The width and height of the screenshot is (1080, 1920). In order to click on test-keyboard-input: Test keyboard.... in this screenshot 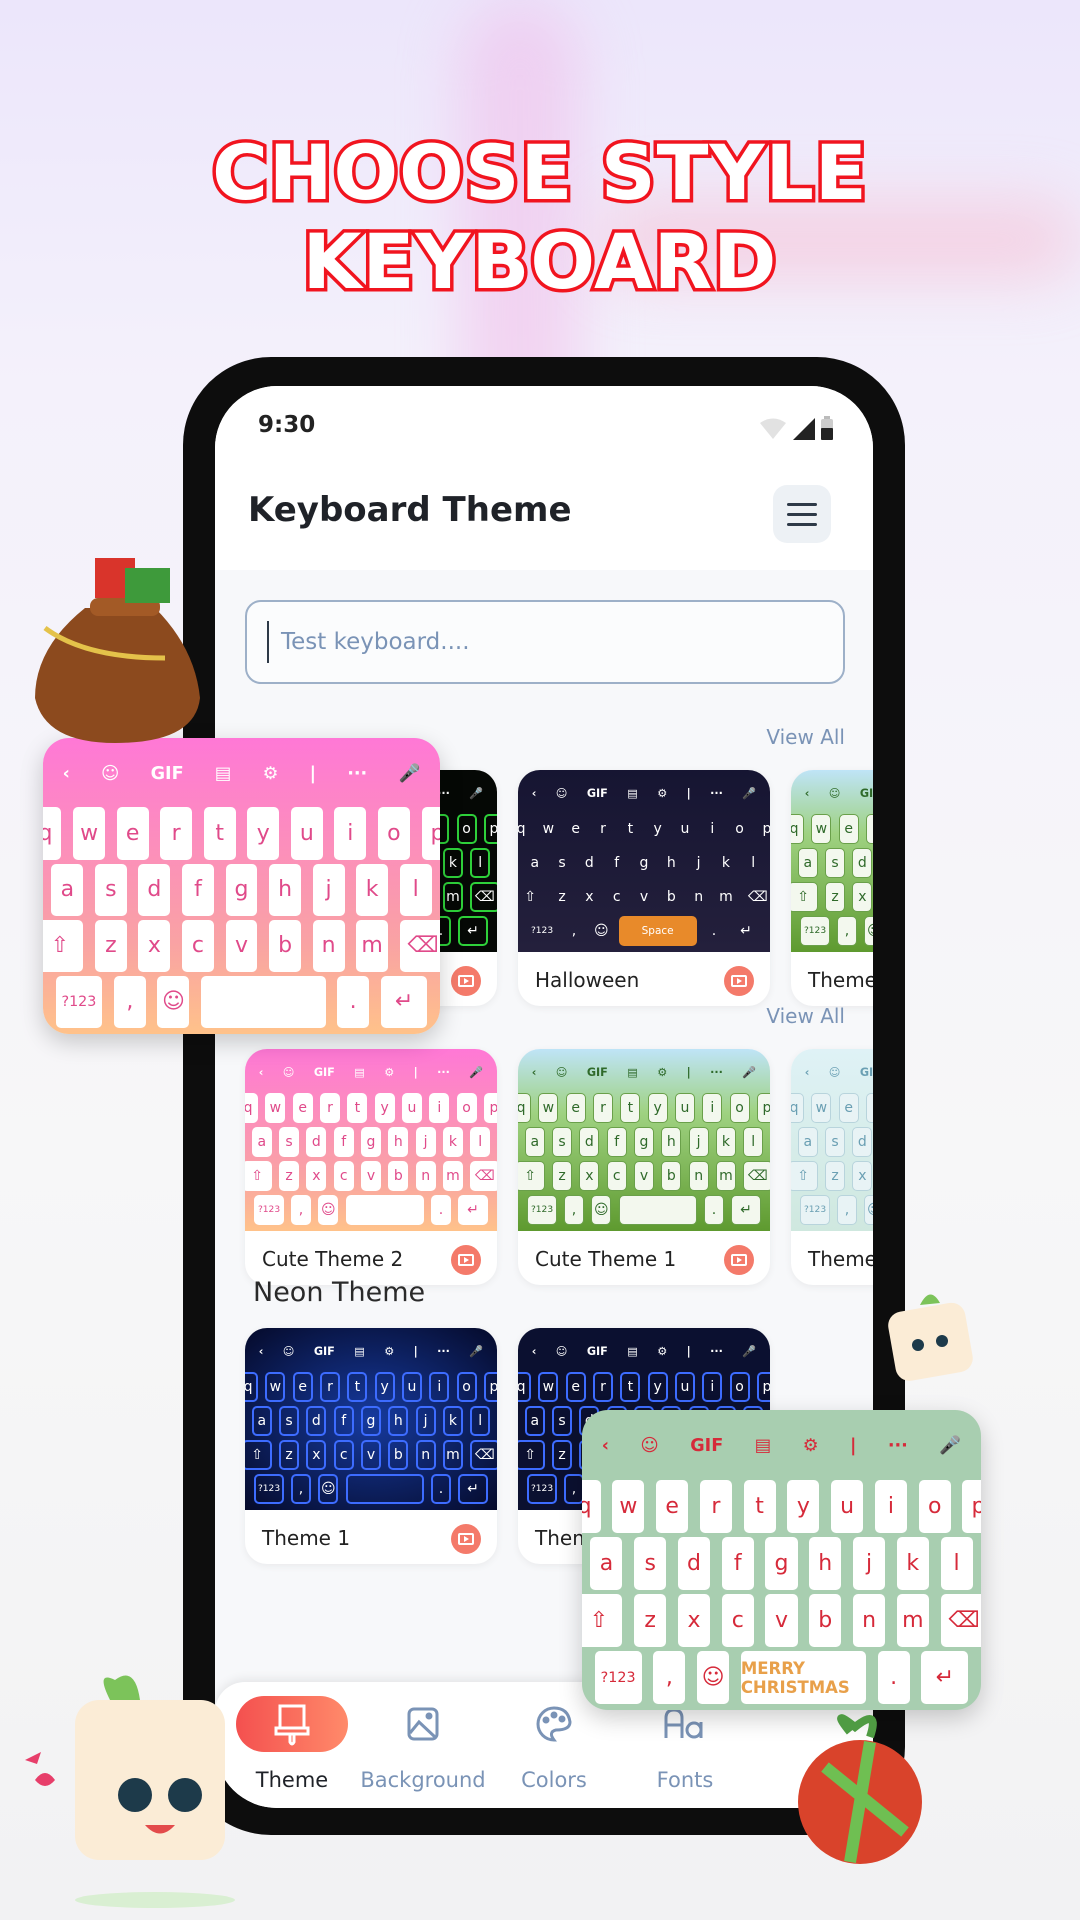, I will do `click(545, 642)`.